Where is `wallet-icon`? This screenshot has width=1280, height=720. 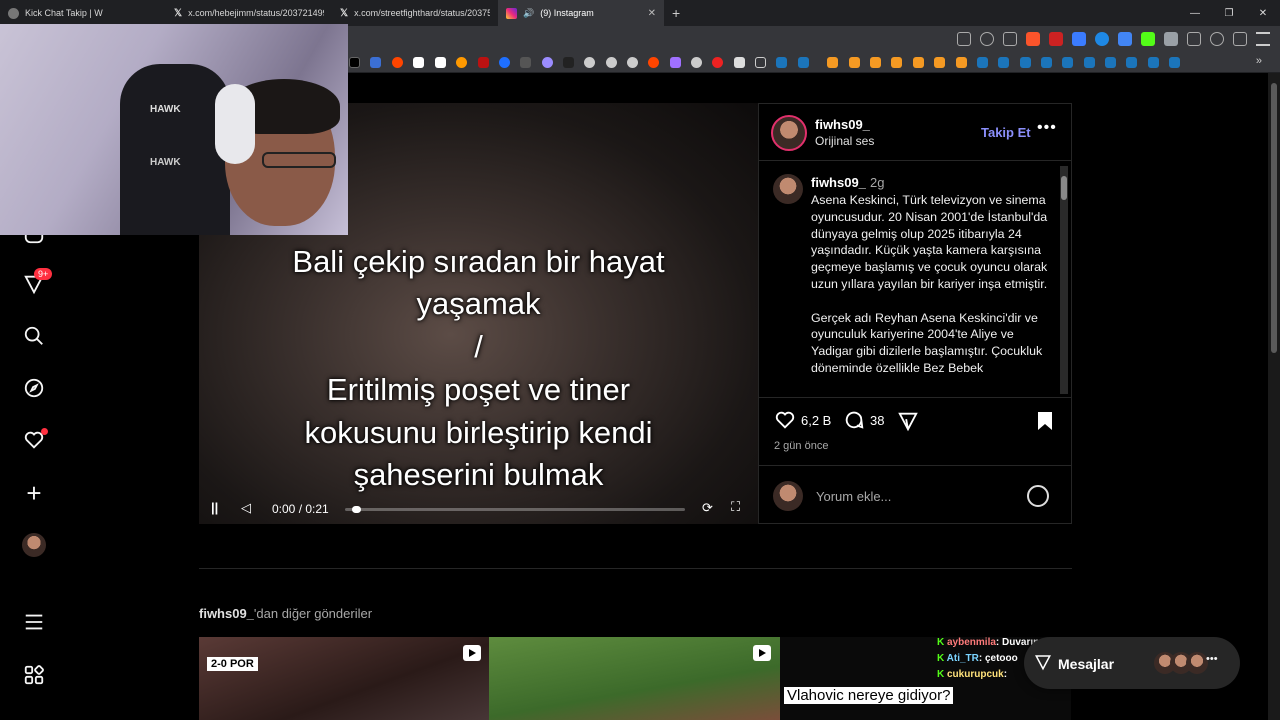
wallet-icon is located at coordinates (1240, 39).